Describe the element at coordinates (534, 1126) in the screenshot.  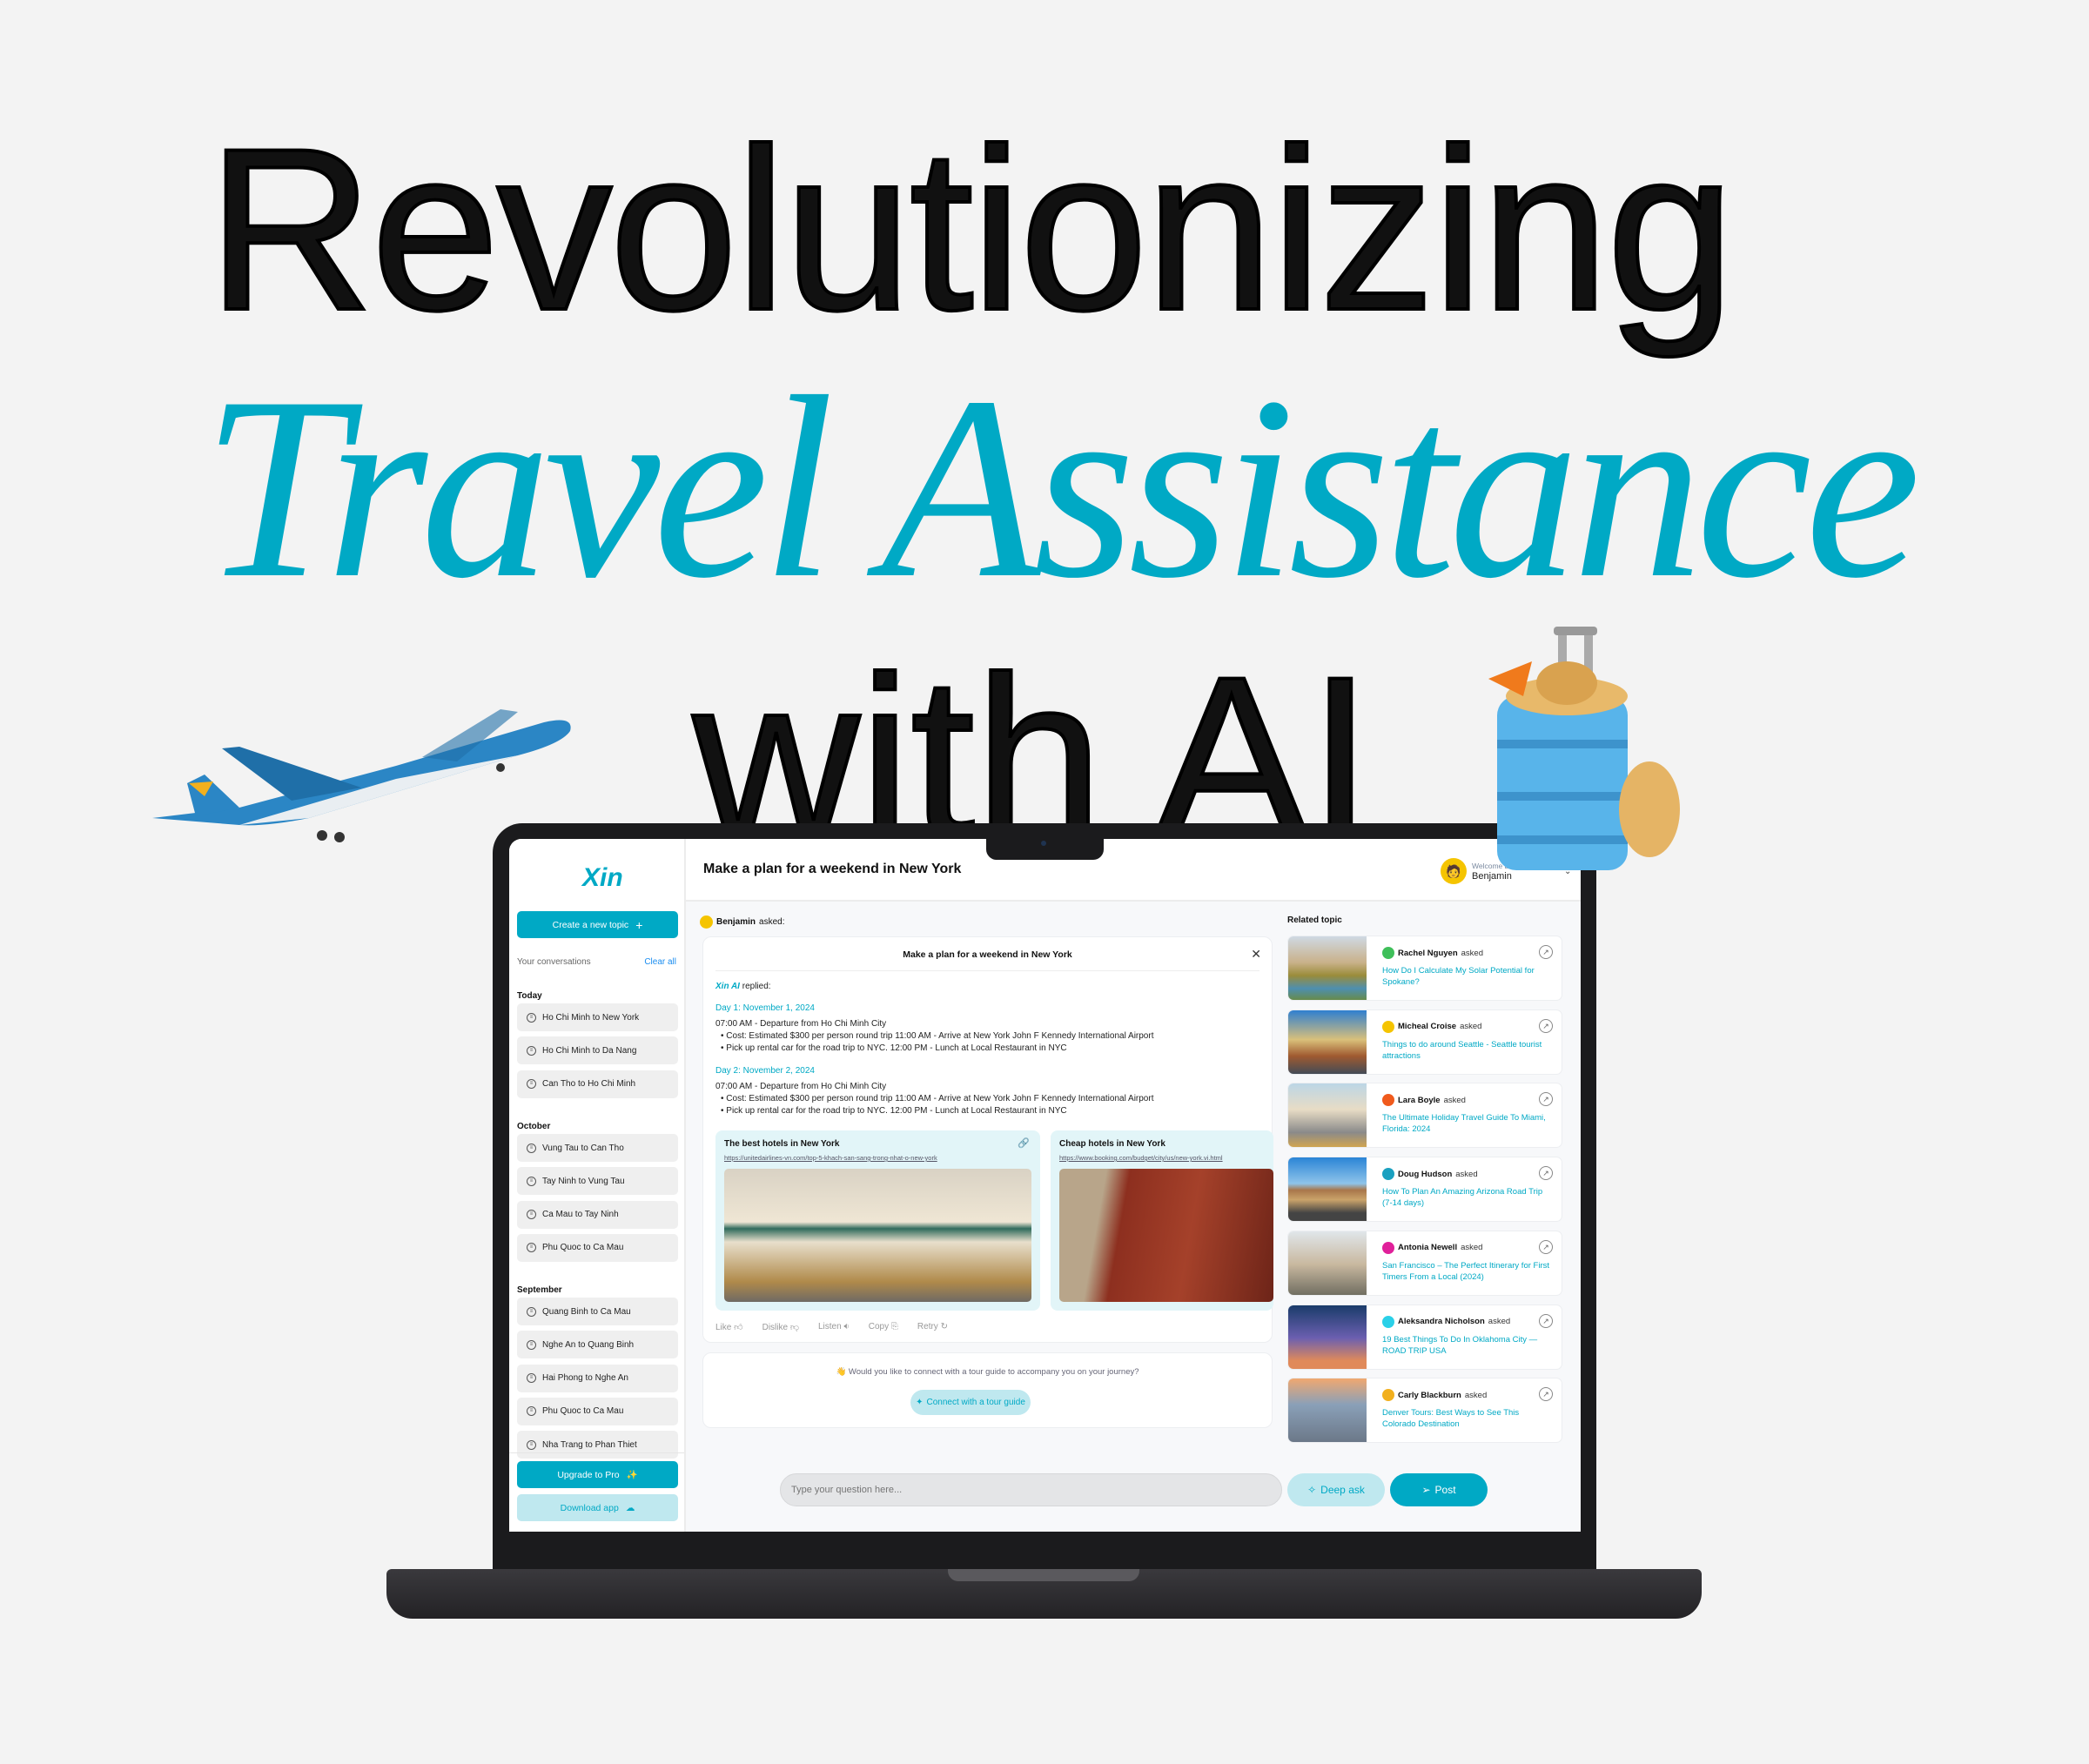
I see `conversation-group-label: October` at that location.